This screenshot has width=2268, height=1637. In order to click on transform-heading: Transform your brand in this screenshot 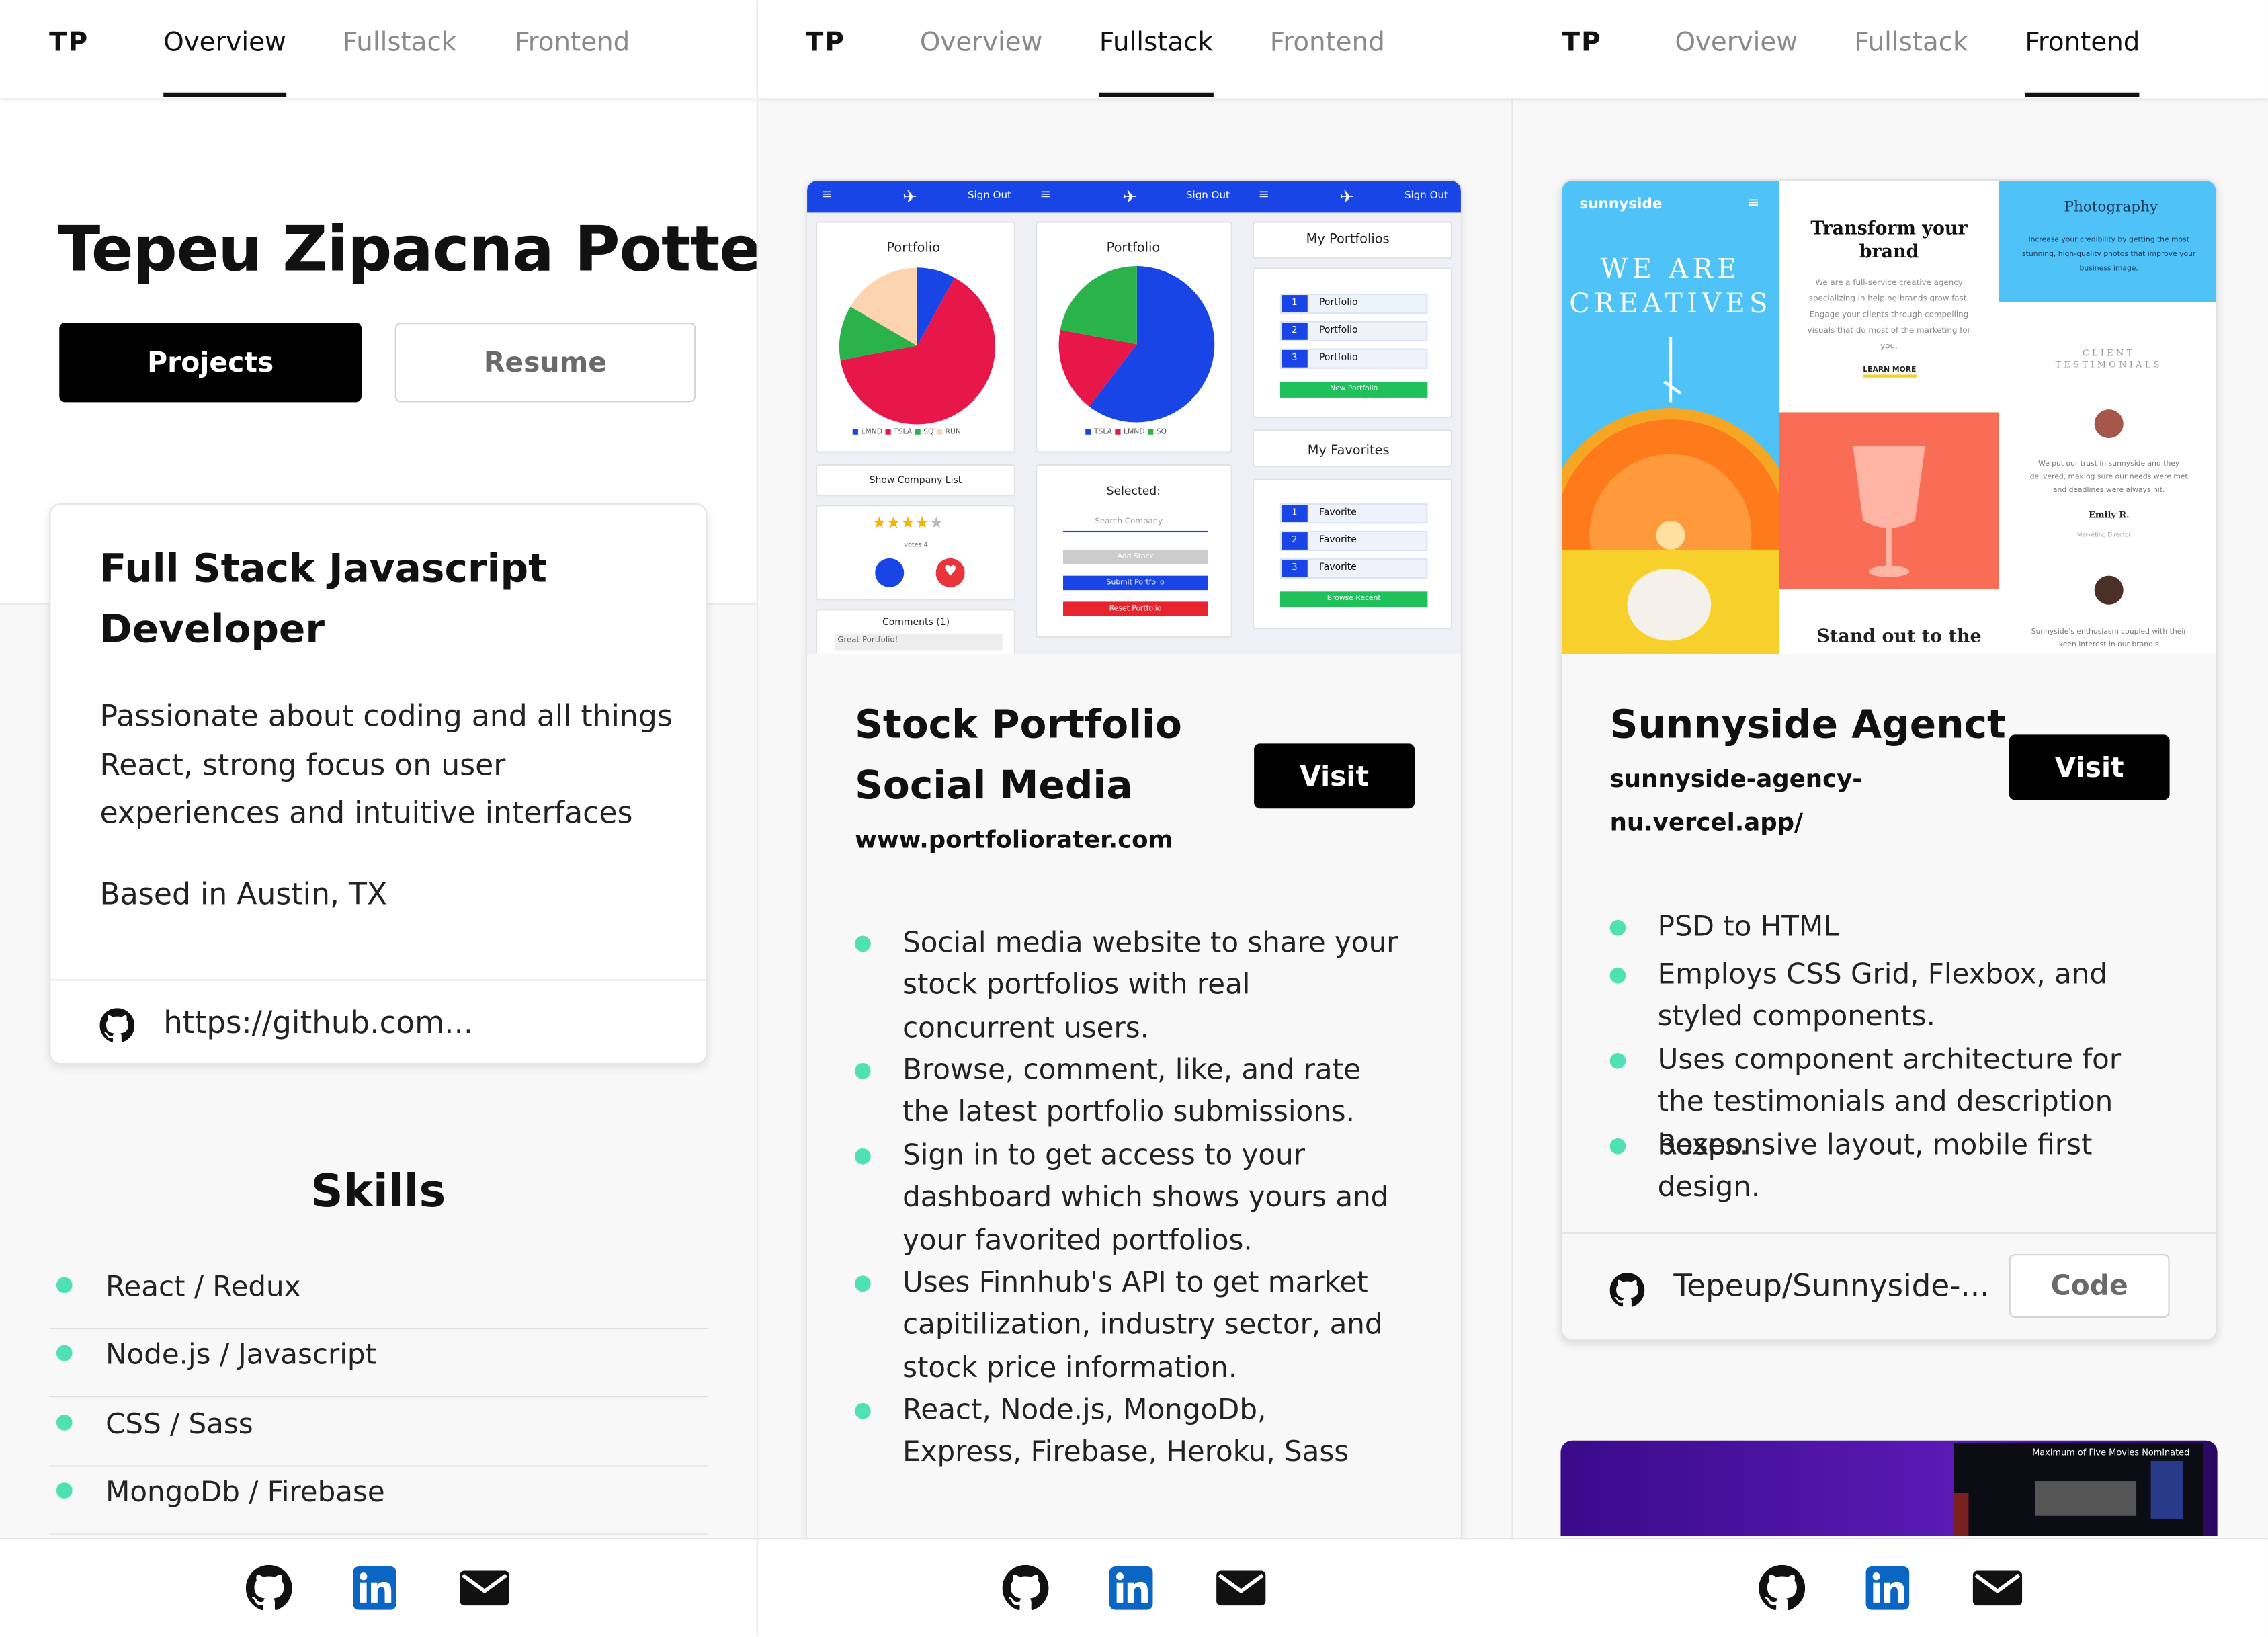, I will do `click(1889, 239)`.